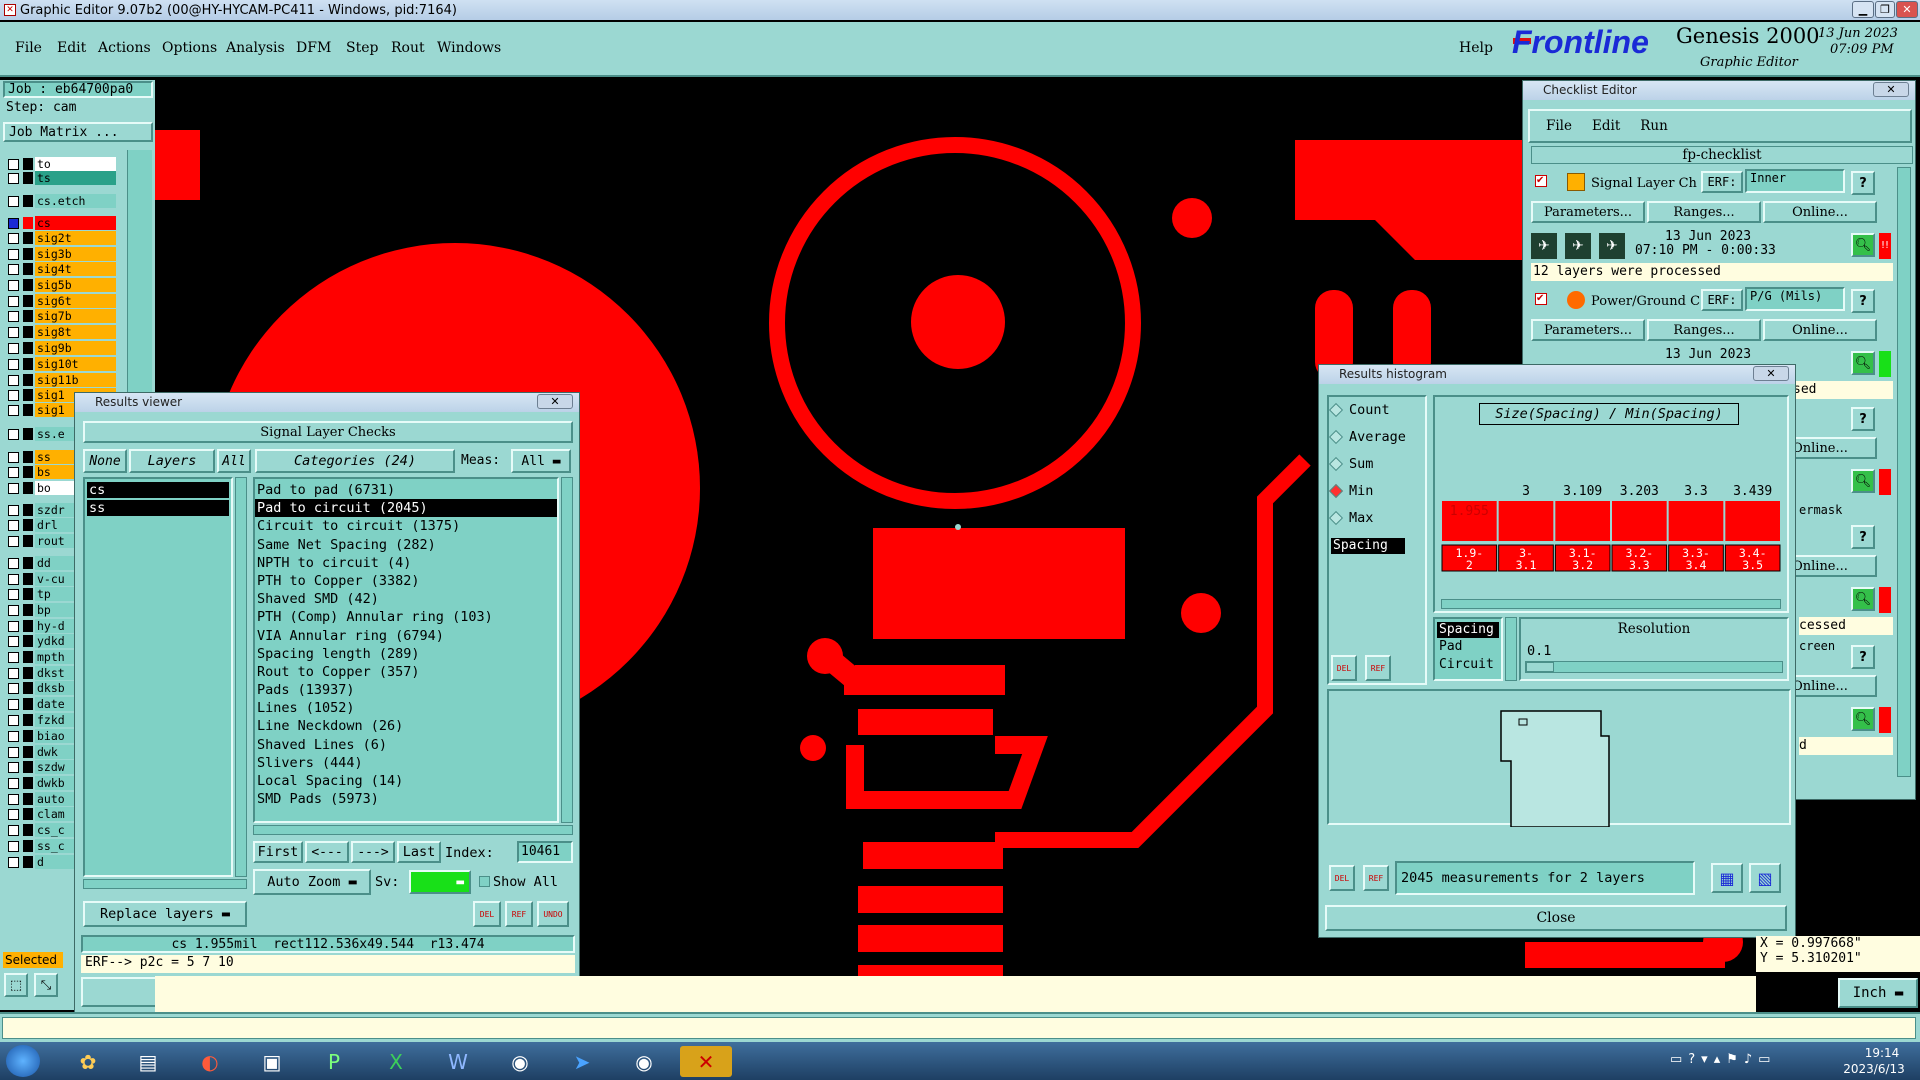 Image resolution: width=1920 pixels, height=1080 pixels. Describe the element at coordinates (373, 852) in the screenshot. I see `next-button: --->` at that location.